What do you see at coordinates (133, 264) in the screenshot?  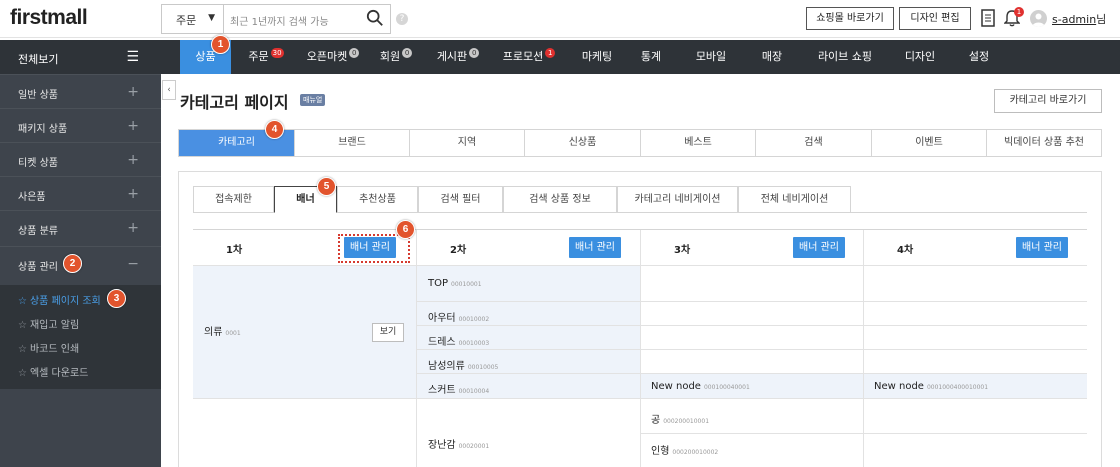 I see `minus-icon: −` at bounding box center [133, 264].